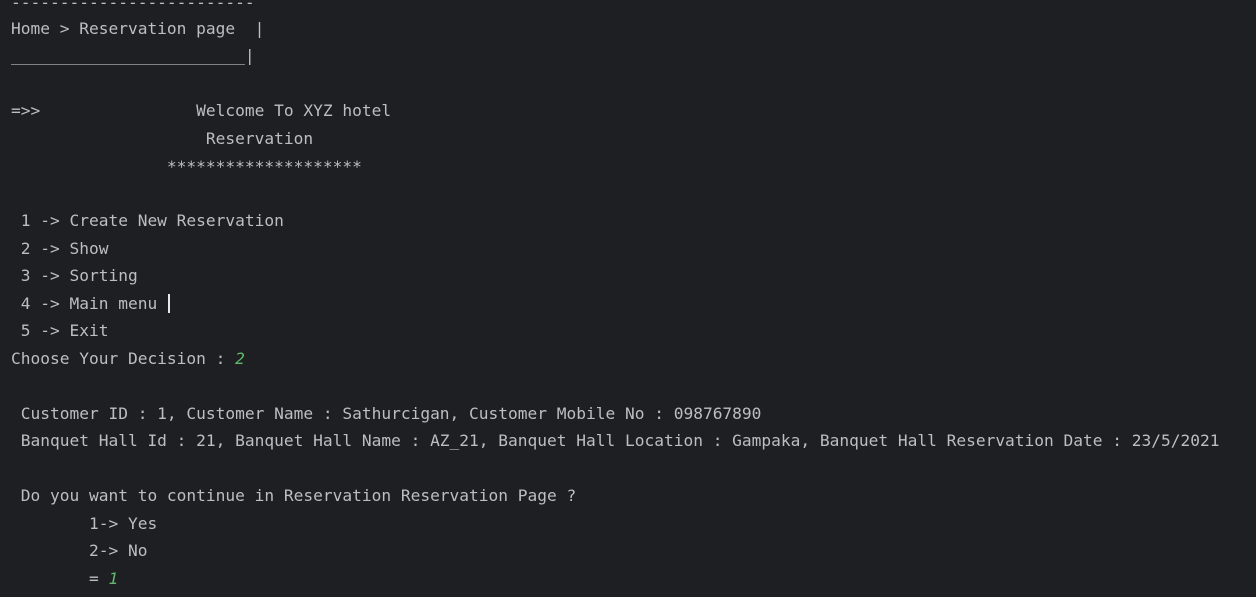 This screenshot has width=1256, height=597. I want to click on continue-entry-label: =, so click(60, 578).